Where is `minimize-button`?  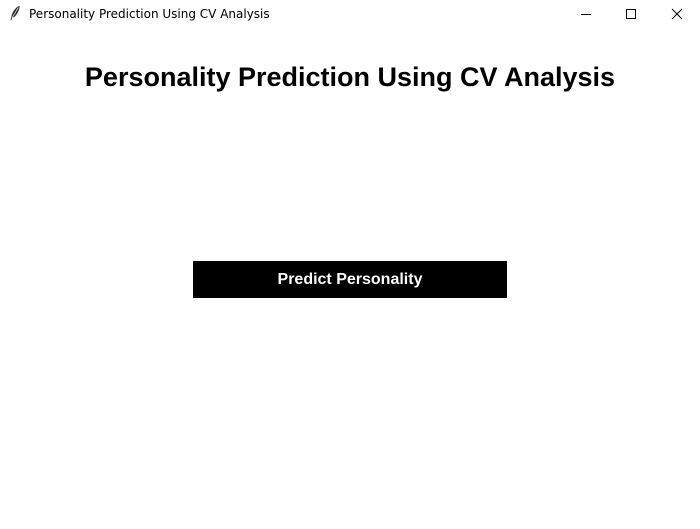
minimize-button is located at coordinates (586, 14).